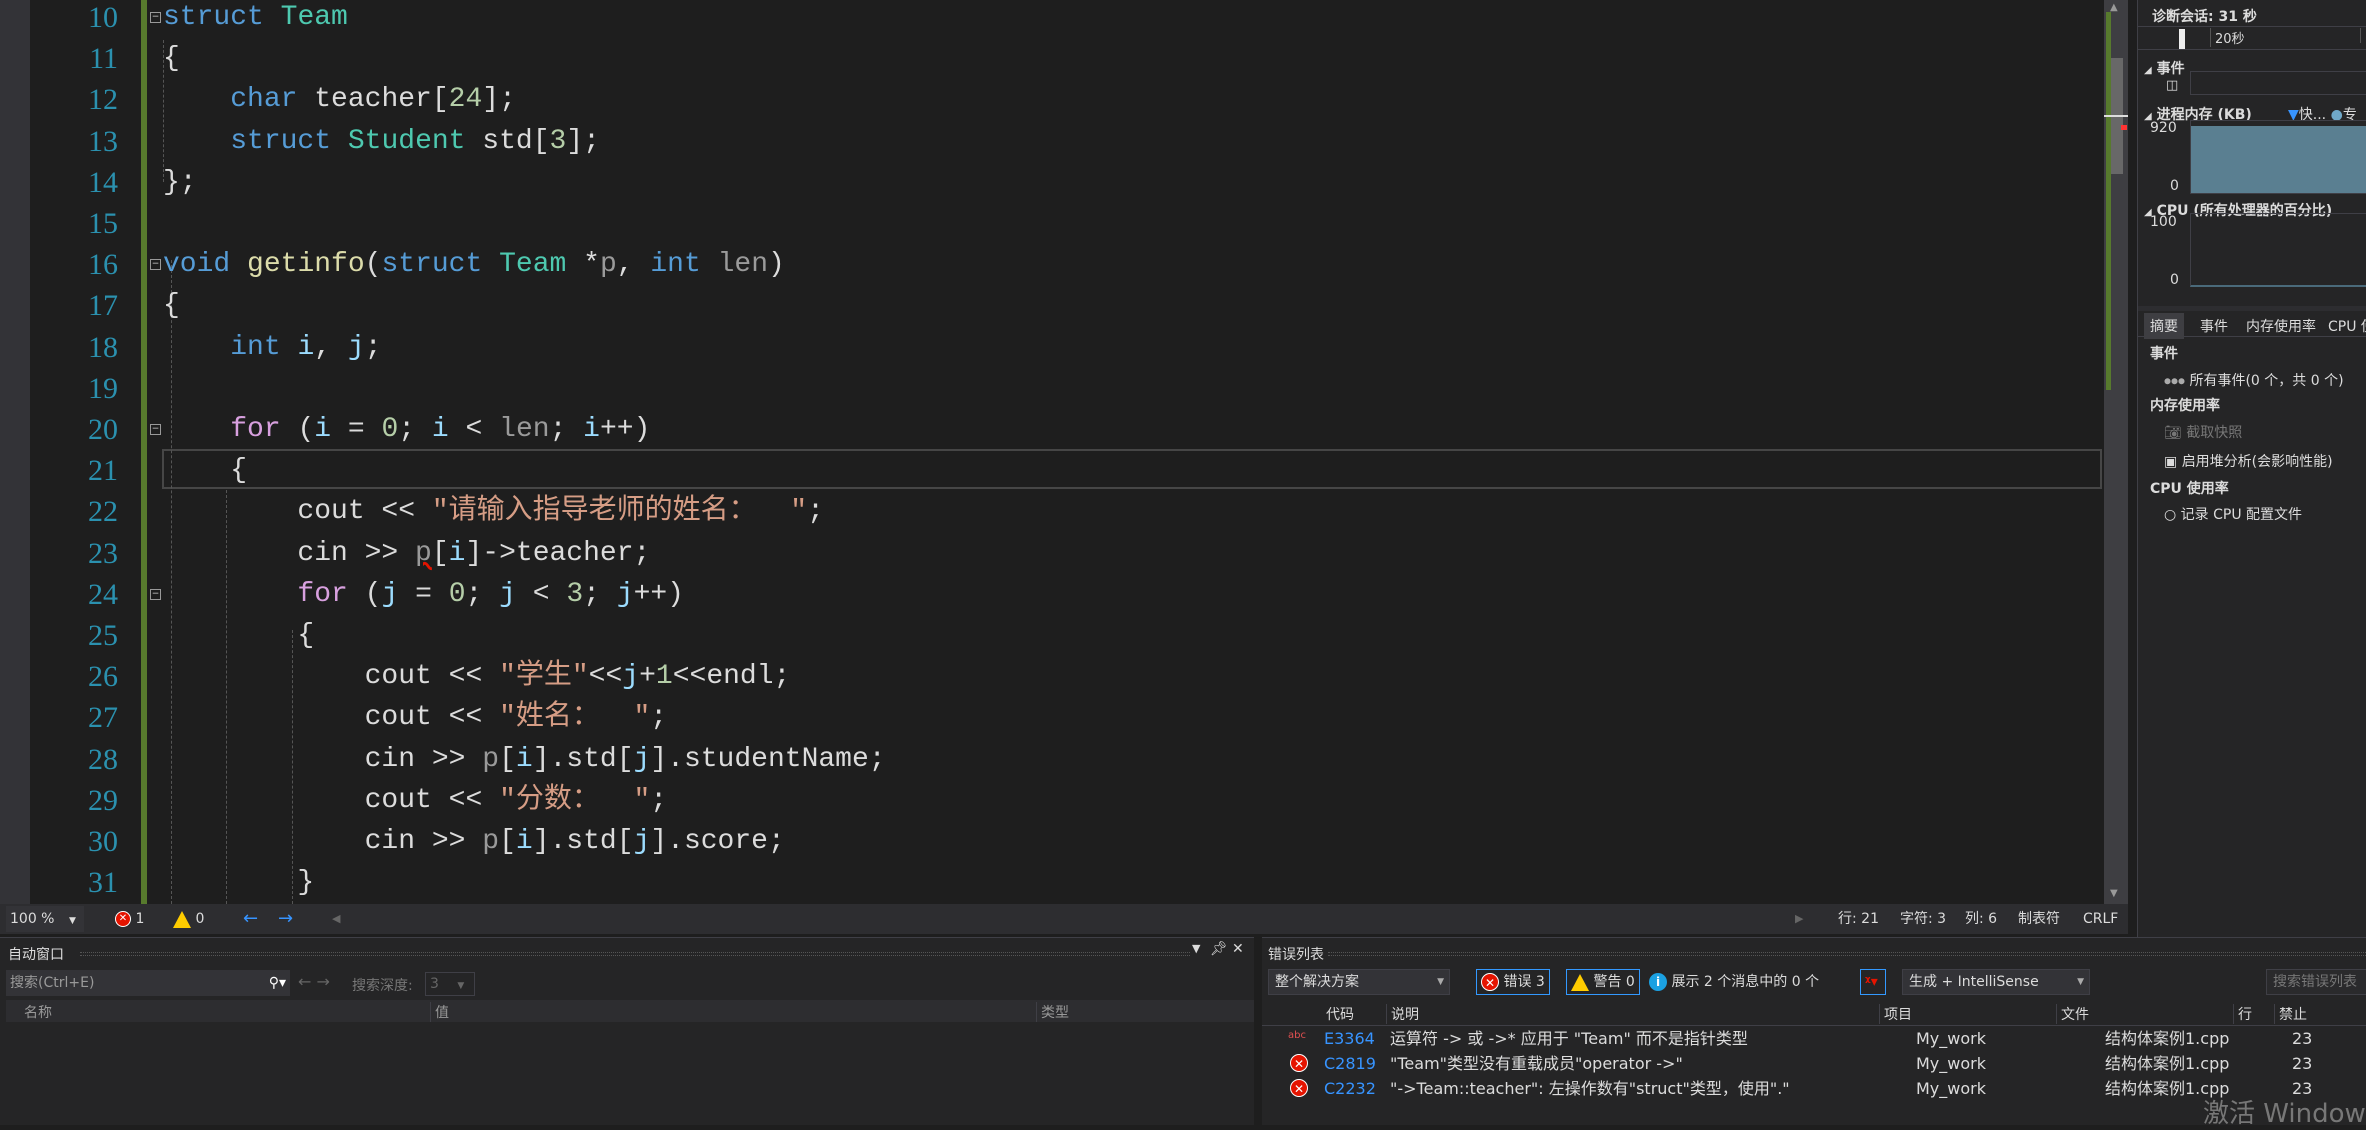 This screenshot has width=2366, height=1130. What do you see at coordinates (1350, 1088) in the screenshot?
I see `error-code-link: C2232` at bounding box center [1350, 1088].